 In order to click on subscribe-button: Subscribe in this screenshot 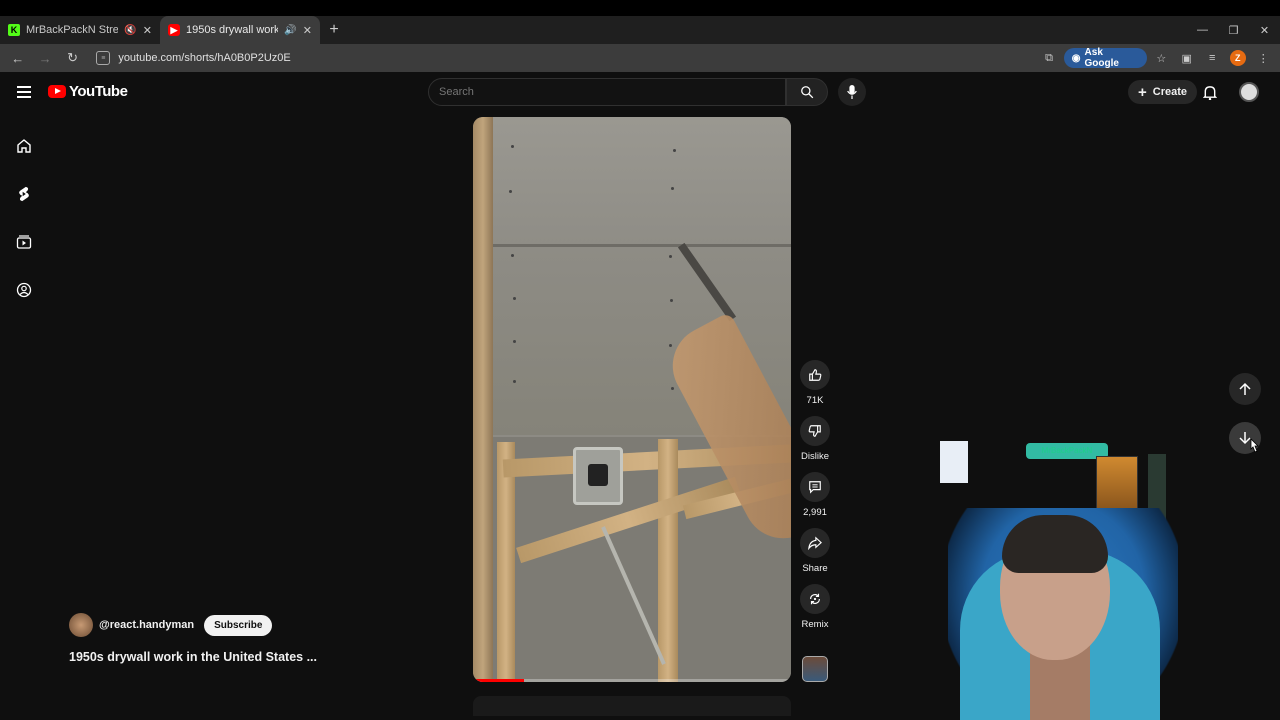, I will do `click(238, 625)`.